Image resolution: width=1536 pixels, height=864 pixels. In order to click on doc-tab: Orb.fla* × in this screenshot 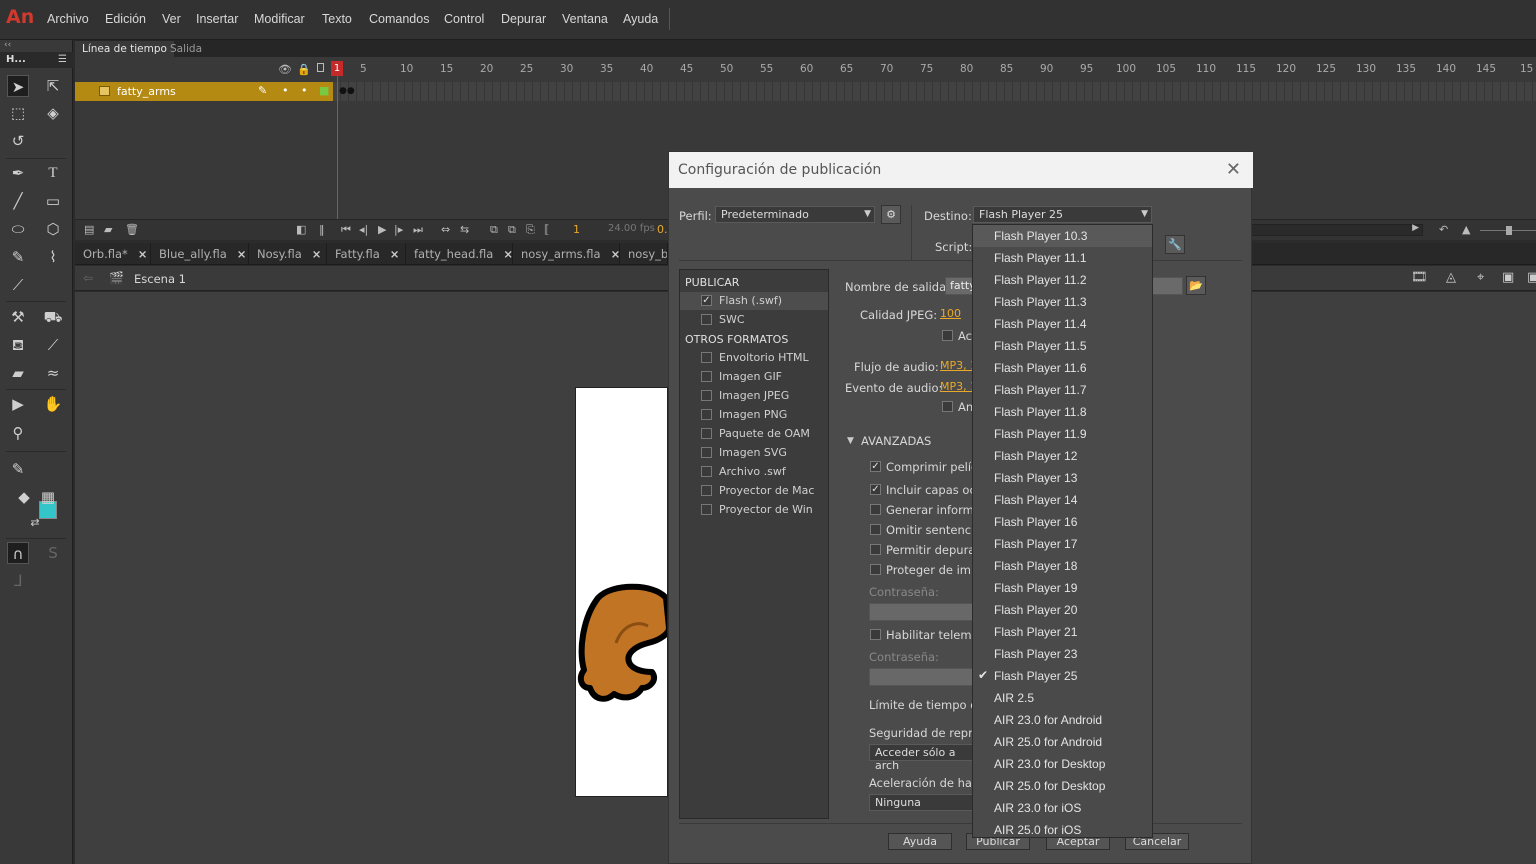, I will do `click(113, 254)`.